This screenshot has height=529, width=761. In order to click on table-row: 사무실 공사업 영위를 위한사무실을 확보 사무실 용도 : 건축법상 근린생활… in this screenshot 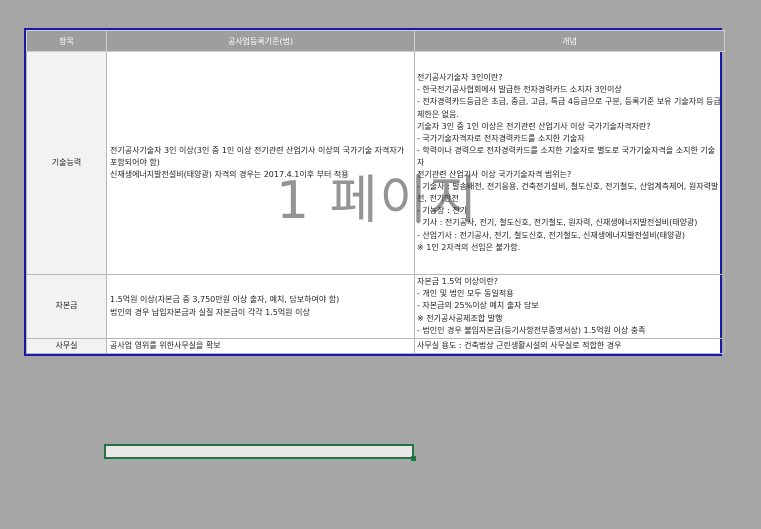, I will do `click(375, 346)`.